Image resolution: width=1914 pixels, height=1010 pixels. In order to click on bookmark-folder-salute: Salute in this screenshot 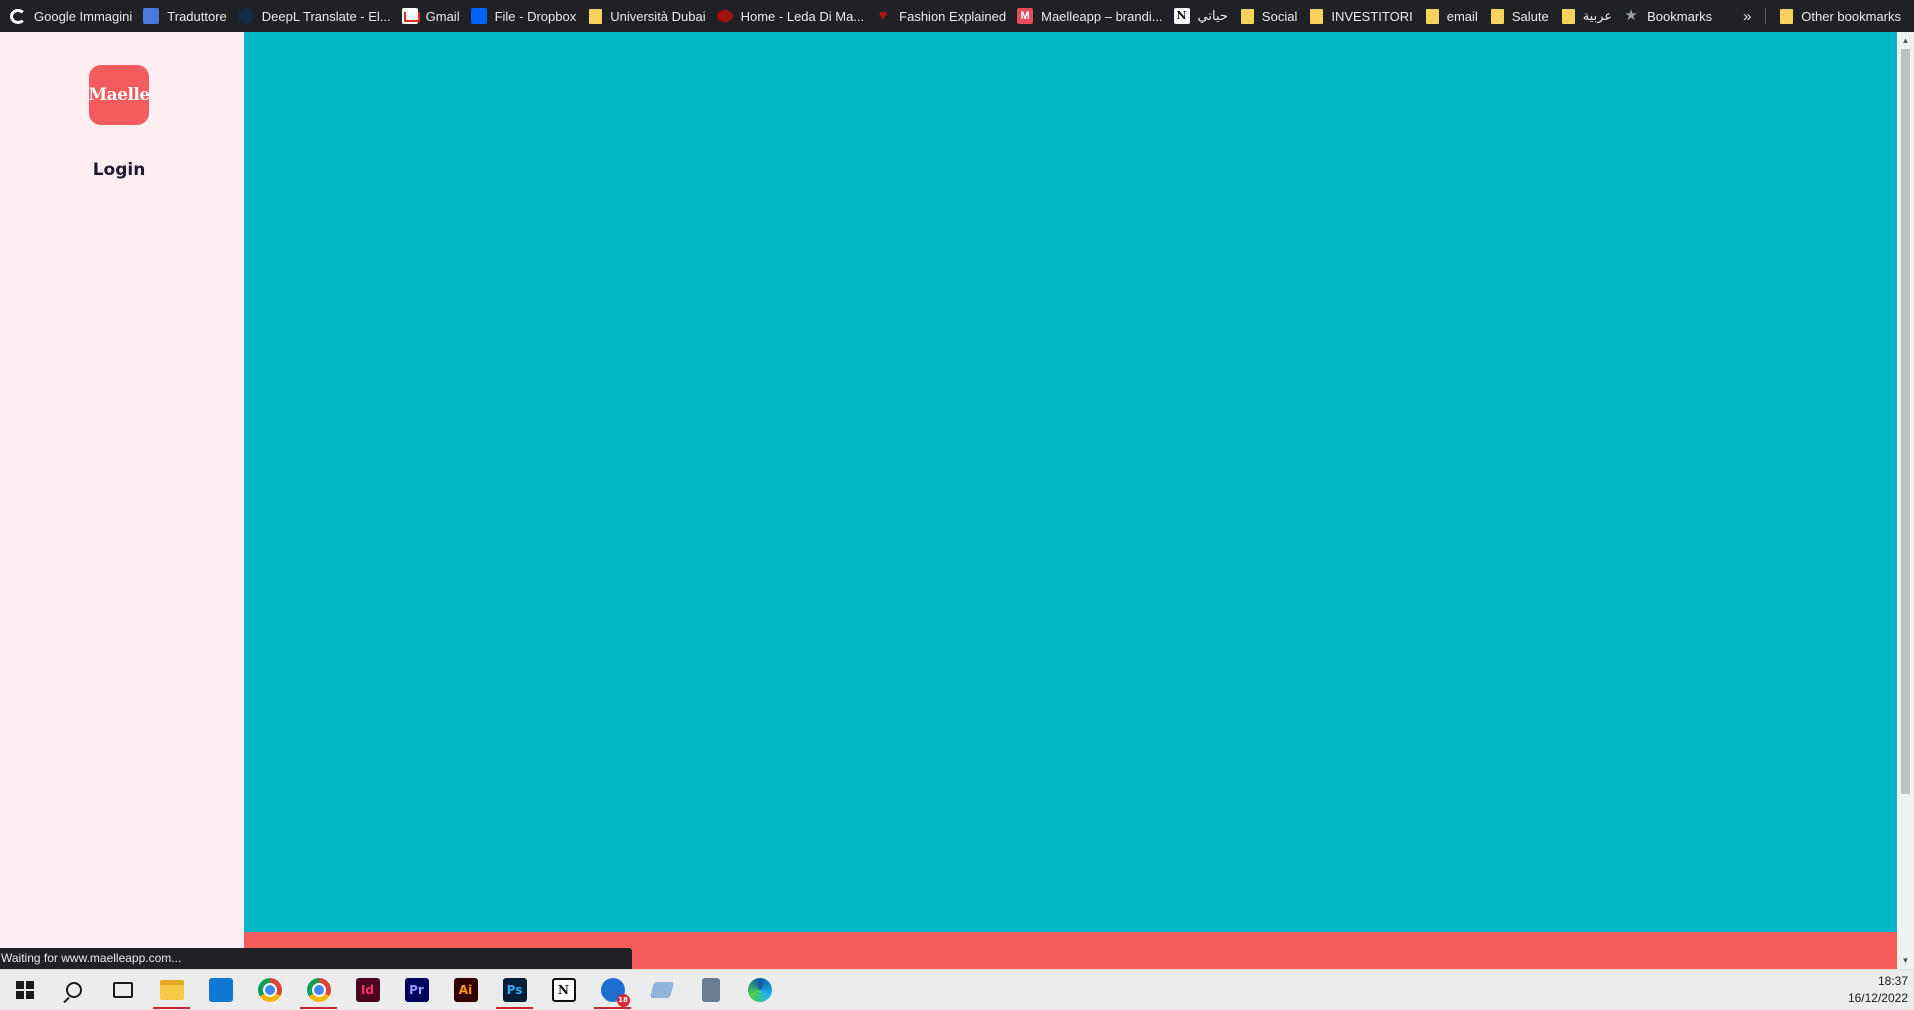, I will do `click(1520, 16)`.